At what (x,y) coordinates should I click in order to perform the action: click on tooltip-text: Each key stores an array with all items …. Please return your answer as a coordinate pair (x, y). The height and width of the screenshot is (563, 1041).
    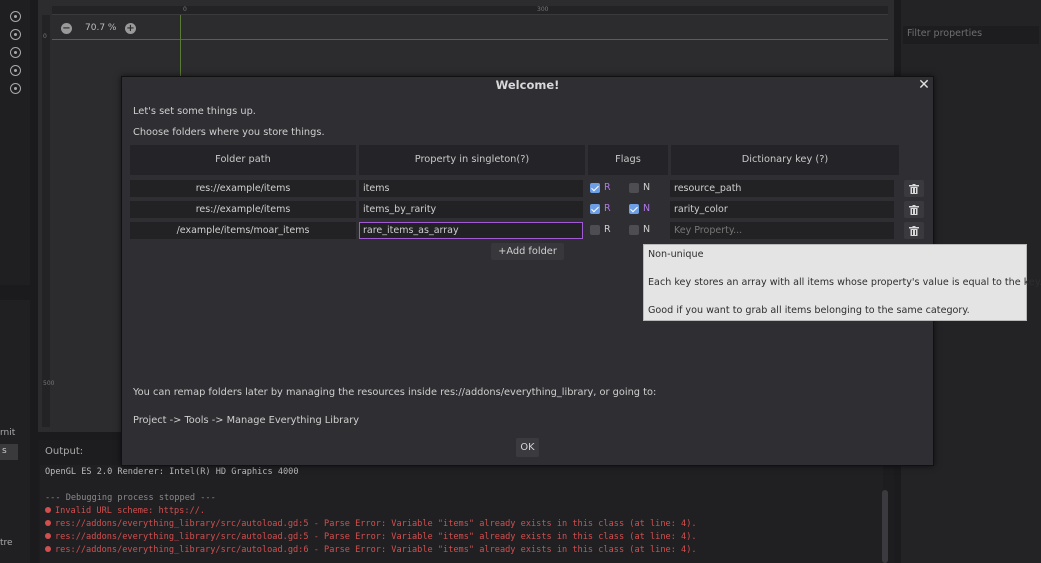
    Looking at the image, I should click on (844, 282).